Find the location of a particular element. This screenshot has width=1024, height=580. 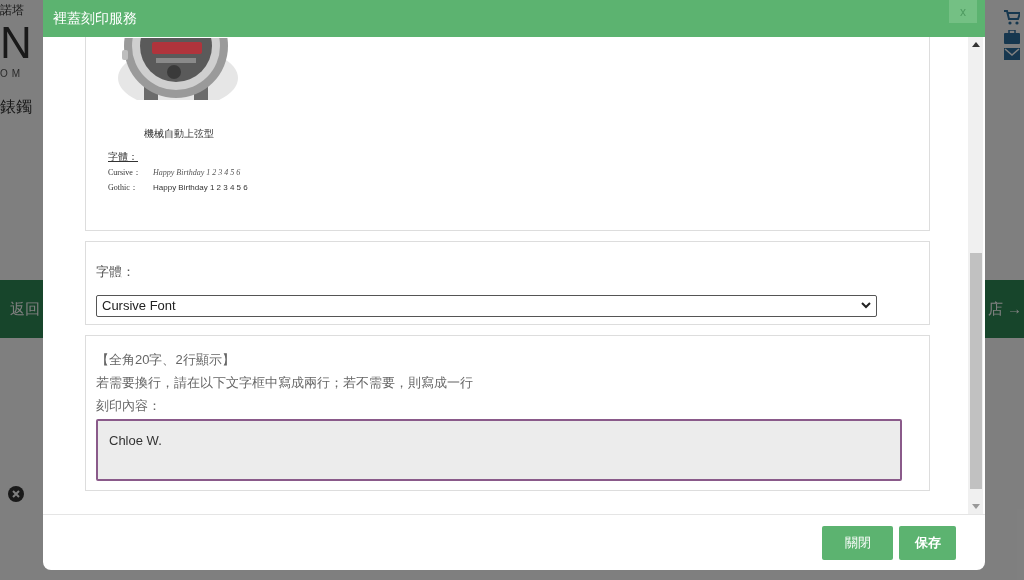

scrollbar is located at coordinates (975, 275).